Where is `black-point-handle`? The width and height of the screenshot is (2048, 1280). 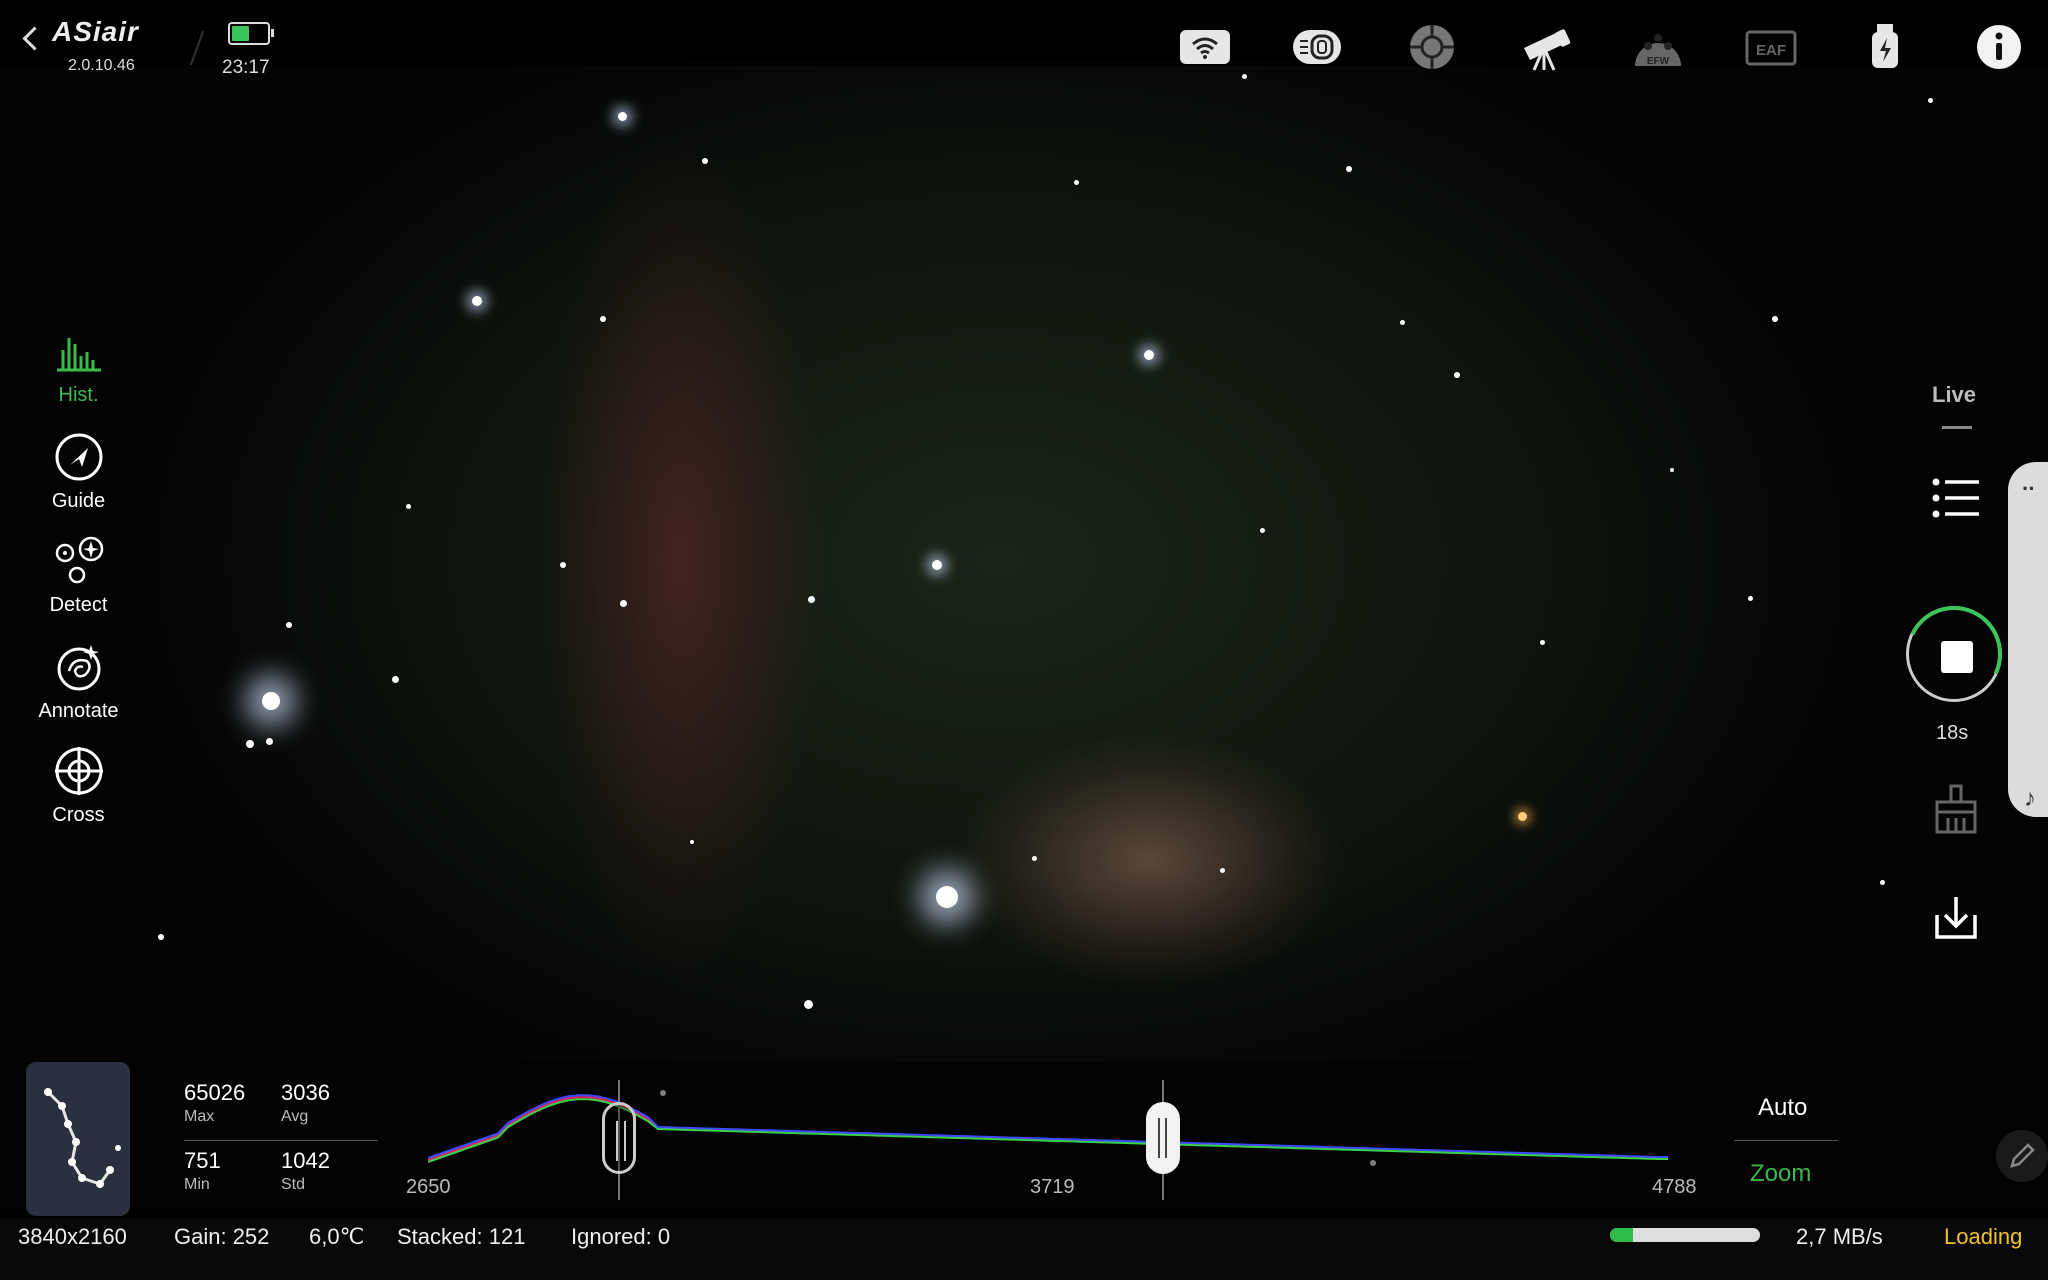
black-point-handle is located at coordinates (619, 1138).